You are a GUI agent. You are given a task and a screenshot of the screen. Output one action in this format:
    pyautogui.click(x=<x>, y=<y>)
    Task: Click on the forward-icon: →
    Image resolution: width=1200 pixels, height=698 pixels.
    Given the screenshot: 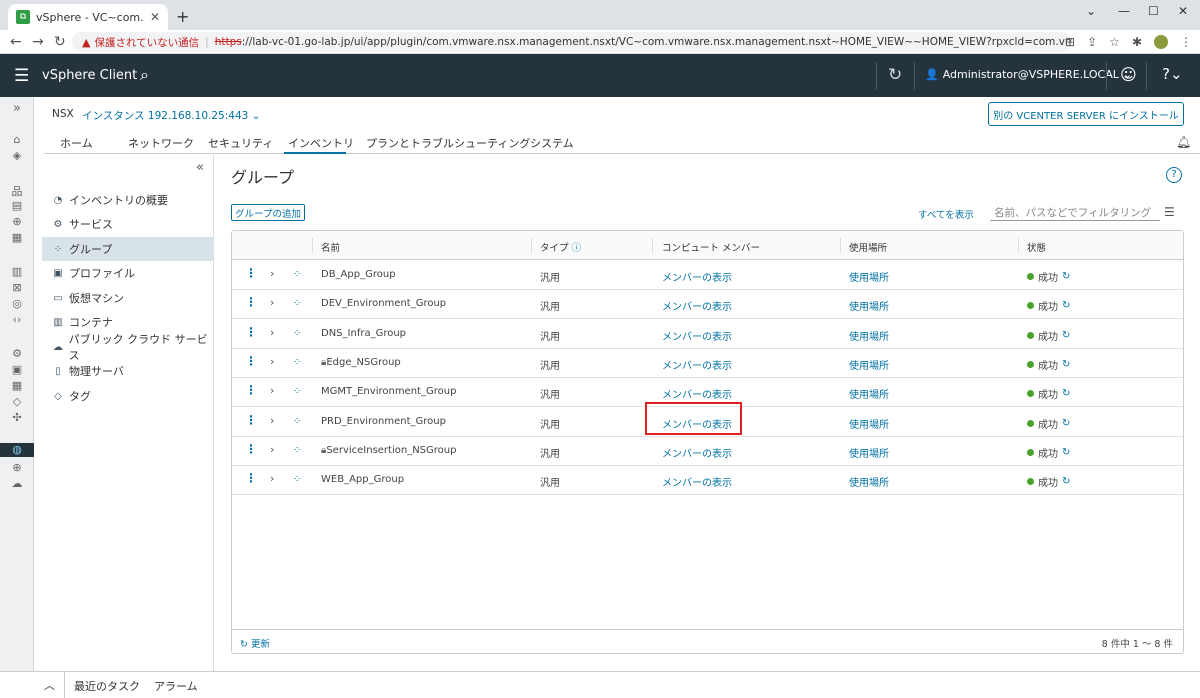 What is the action you would take?
    pyautogui.click(x=38, y=42)
    